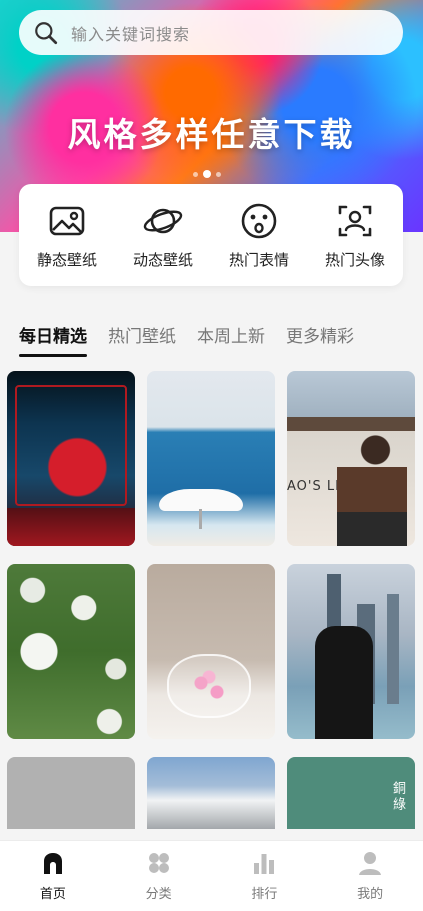 The height and width of the screenshot is (911, 423). I want to click on quick-action-hot-avatar: 热门头像, so click(355, 235).